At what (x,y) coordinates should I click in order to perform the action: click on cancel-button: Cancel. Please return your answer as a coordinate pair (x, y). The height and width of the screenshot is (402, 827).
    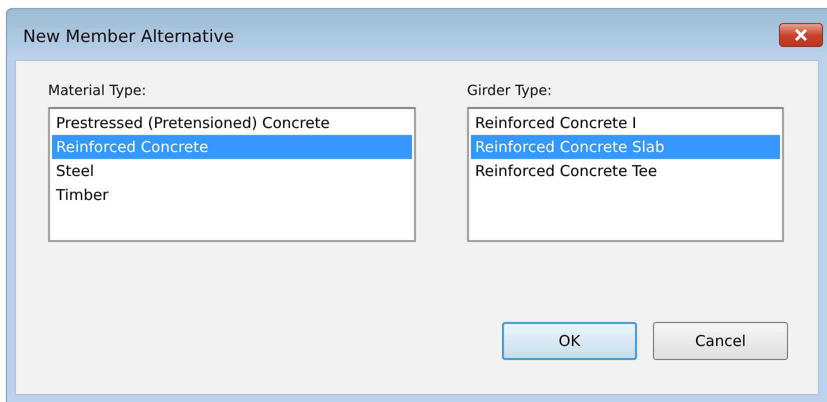
    Looking at the image, I should click on (720, 341).